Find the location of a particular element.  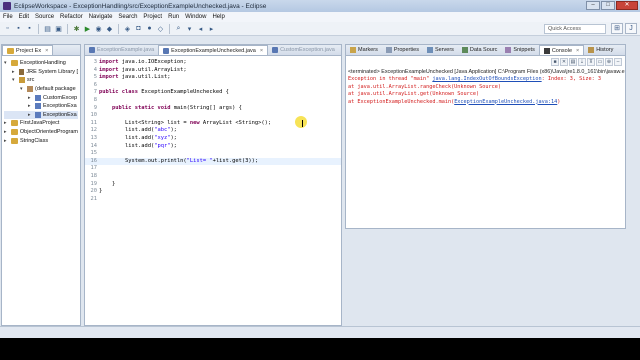

menu-help: Help is located at coordinates (218, 17).